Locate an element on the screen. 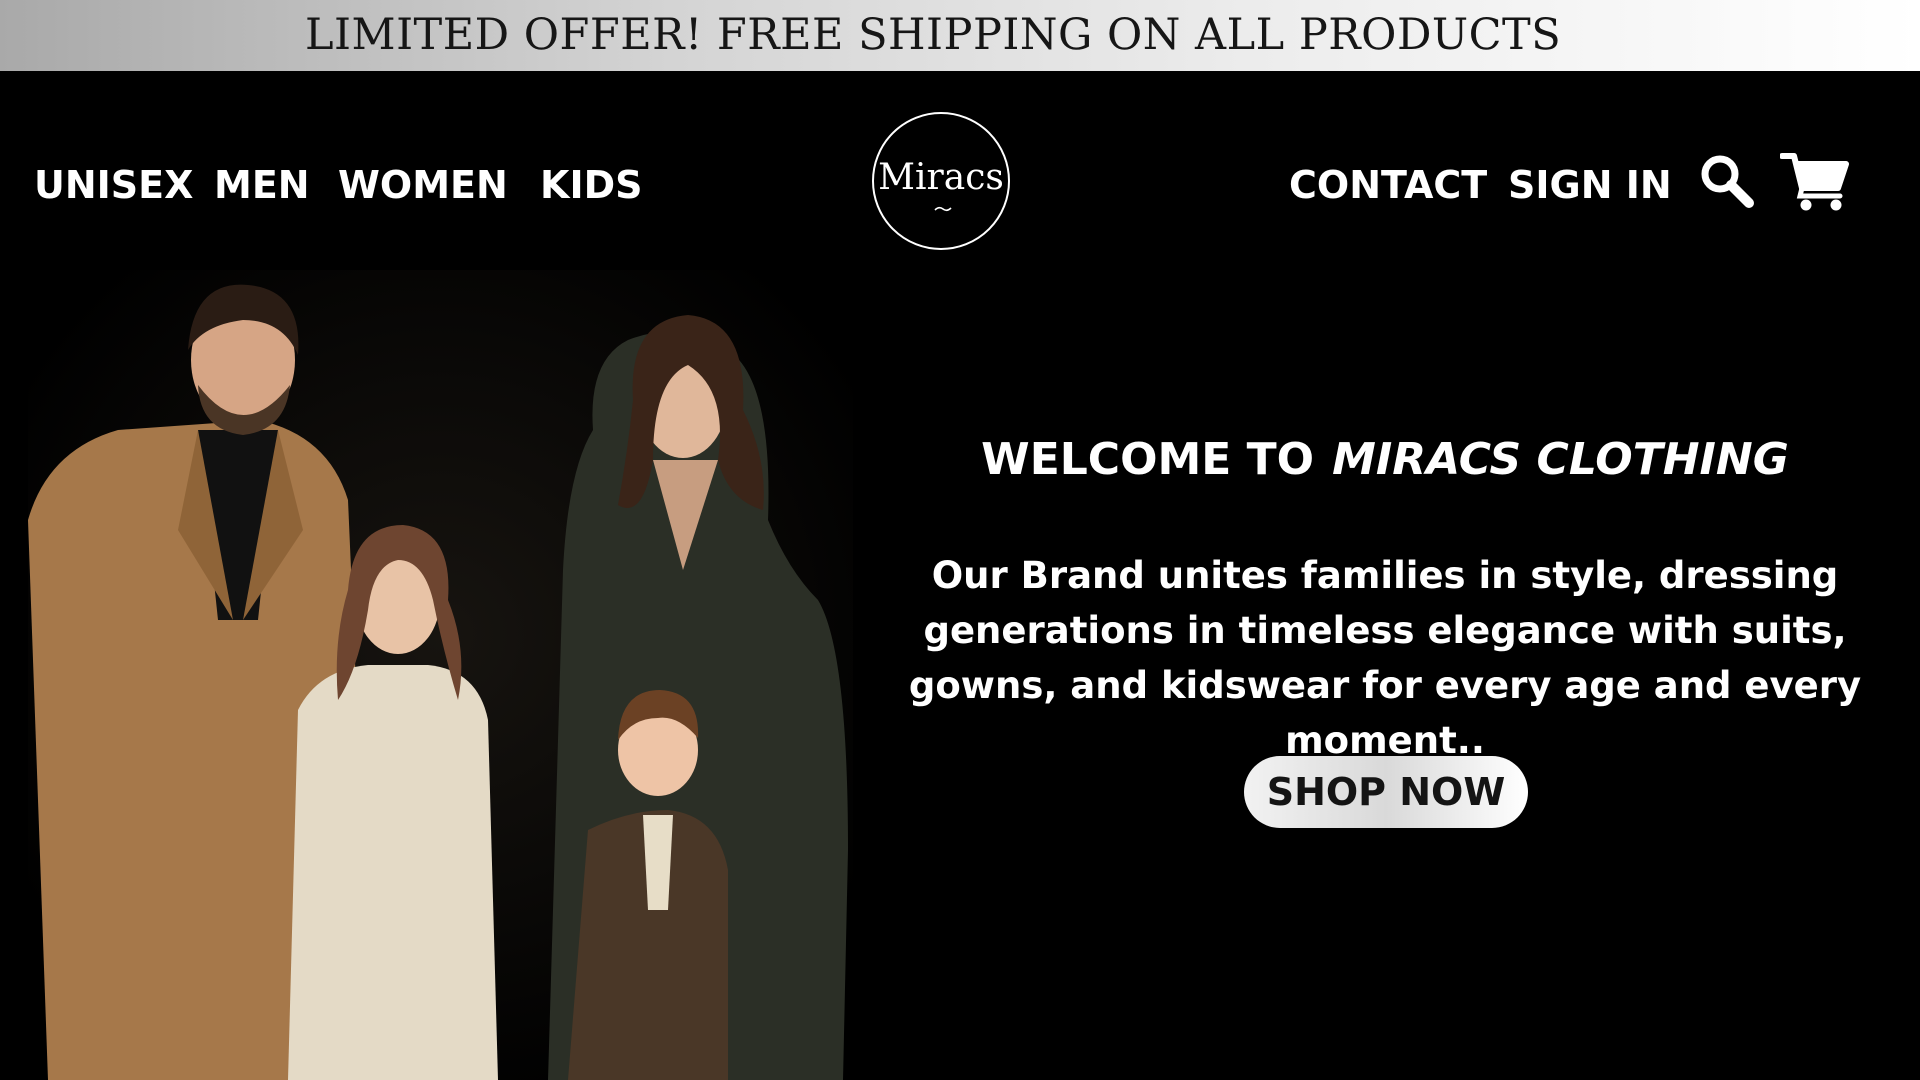 Image resolution: width=1920 pixels, height=1080 pixels. hero-heading-brand: MIRACS CLOTHING is located at coordinates (1560, 459).